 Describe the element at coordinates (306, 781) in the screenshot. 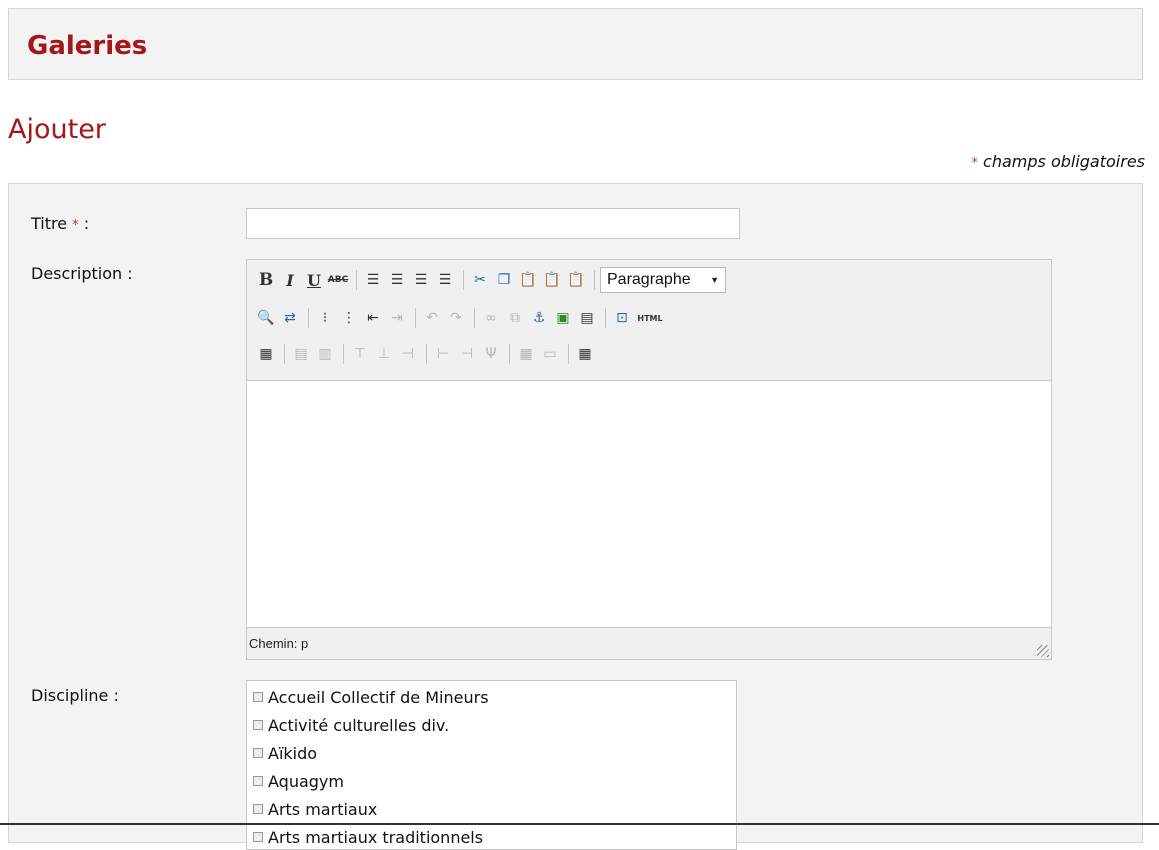

I see `discipline-label-text: Aquagym` at that location.